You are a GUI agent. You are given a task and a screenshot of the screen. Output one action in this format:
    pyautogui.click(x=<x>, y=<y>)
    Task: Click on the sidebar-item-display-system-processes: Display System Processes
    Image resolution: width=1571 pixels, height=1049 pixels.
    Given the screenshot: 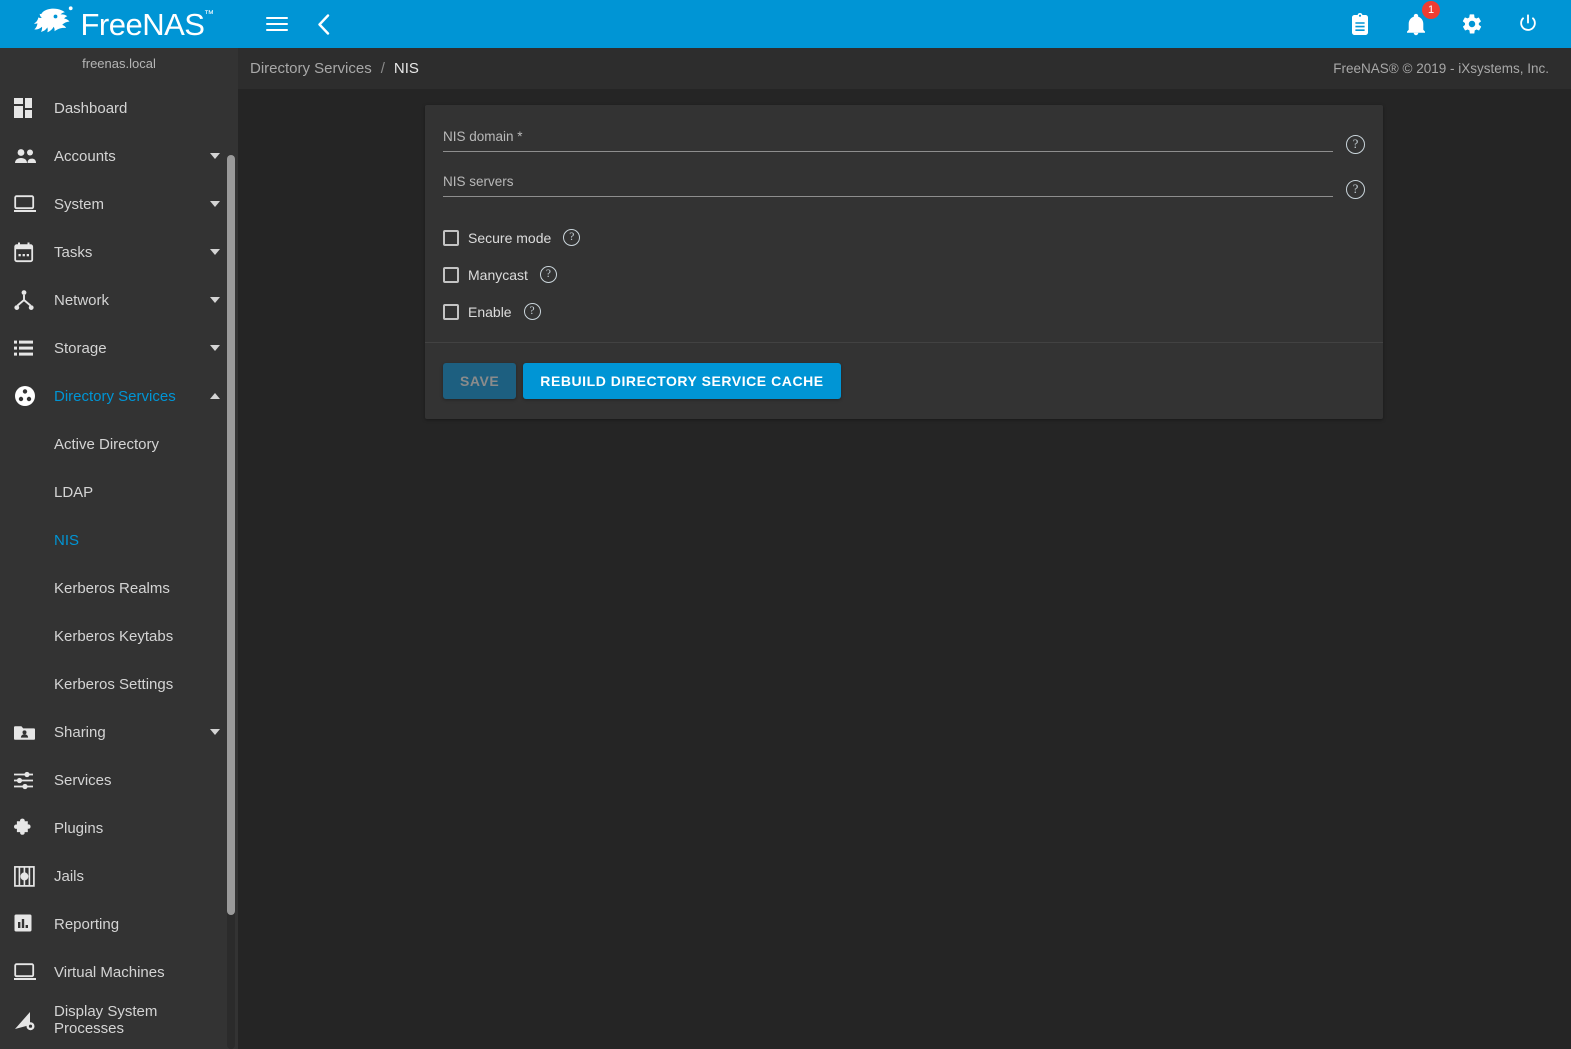 What is the action you would take?
    pyautogui.click(x=119, y=1020)
    